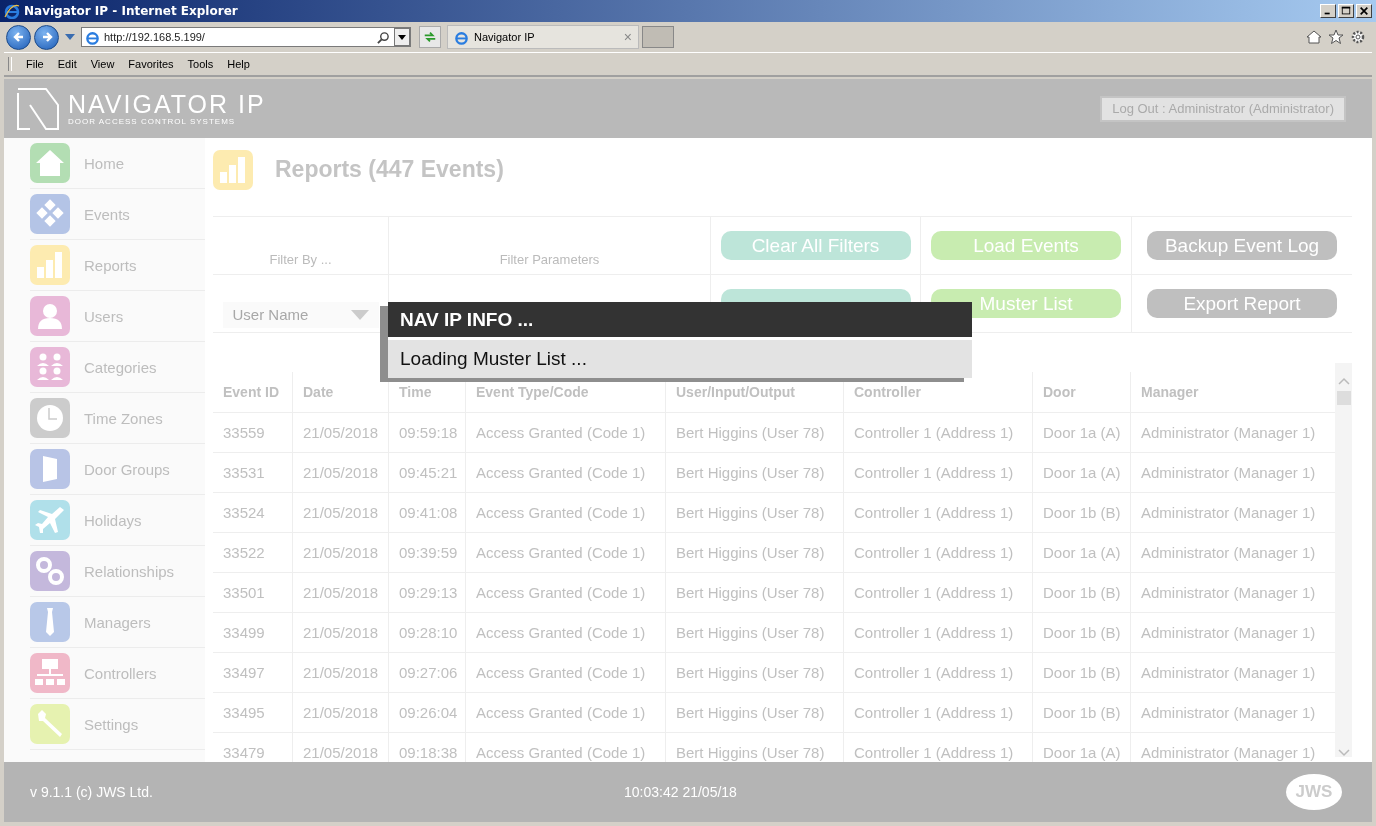 The width and height of the screenshot is (1376, 826). I want to click on sidebar-item: Settings, so click(117, 724).